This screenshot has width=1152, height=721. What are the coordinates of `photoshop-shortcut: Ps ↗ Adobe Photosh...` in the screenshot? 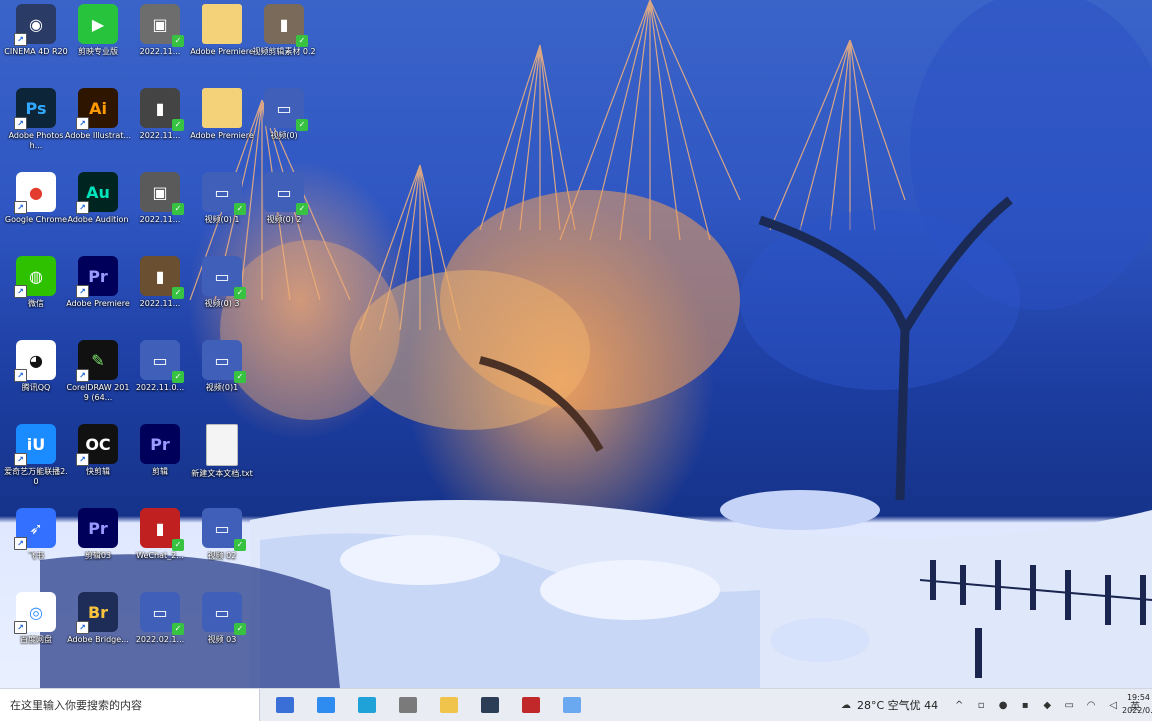 It's located at (36, 128).